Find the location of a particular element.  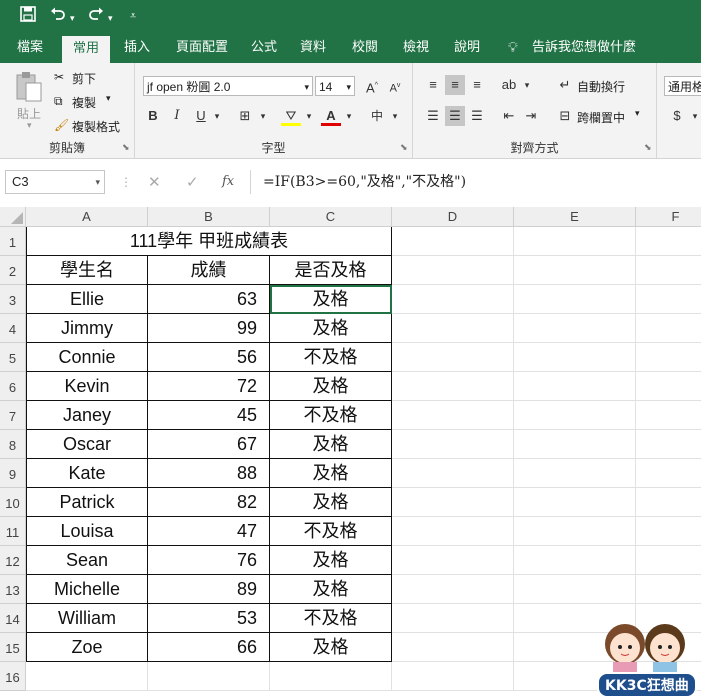

row-header-2: 2 is located at coordinates (13, 270).